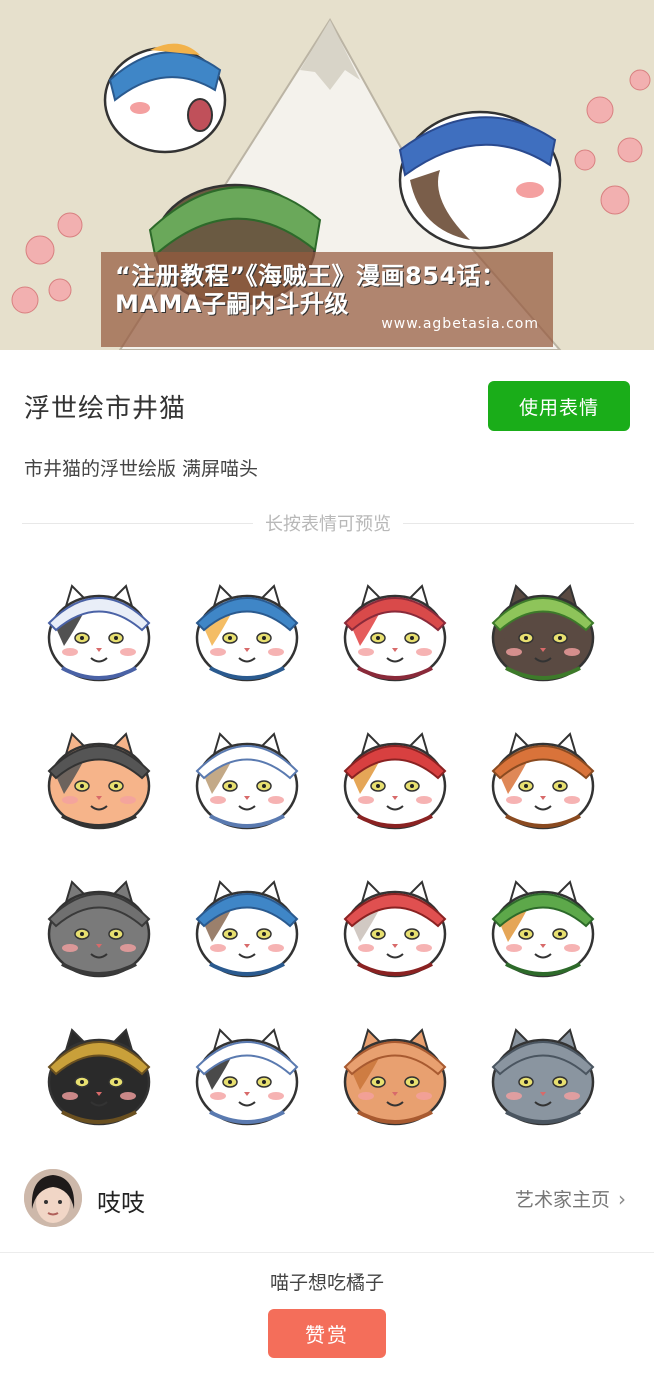 The image size is (654, 1396). What do you see at coordinates (460, 324) in the screenshot?
I see `banner-watermark: www.agbetasia.com` at bounding box center [460, 324].